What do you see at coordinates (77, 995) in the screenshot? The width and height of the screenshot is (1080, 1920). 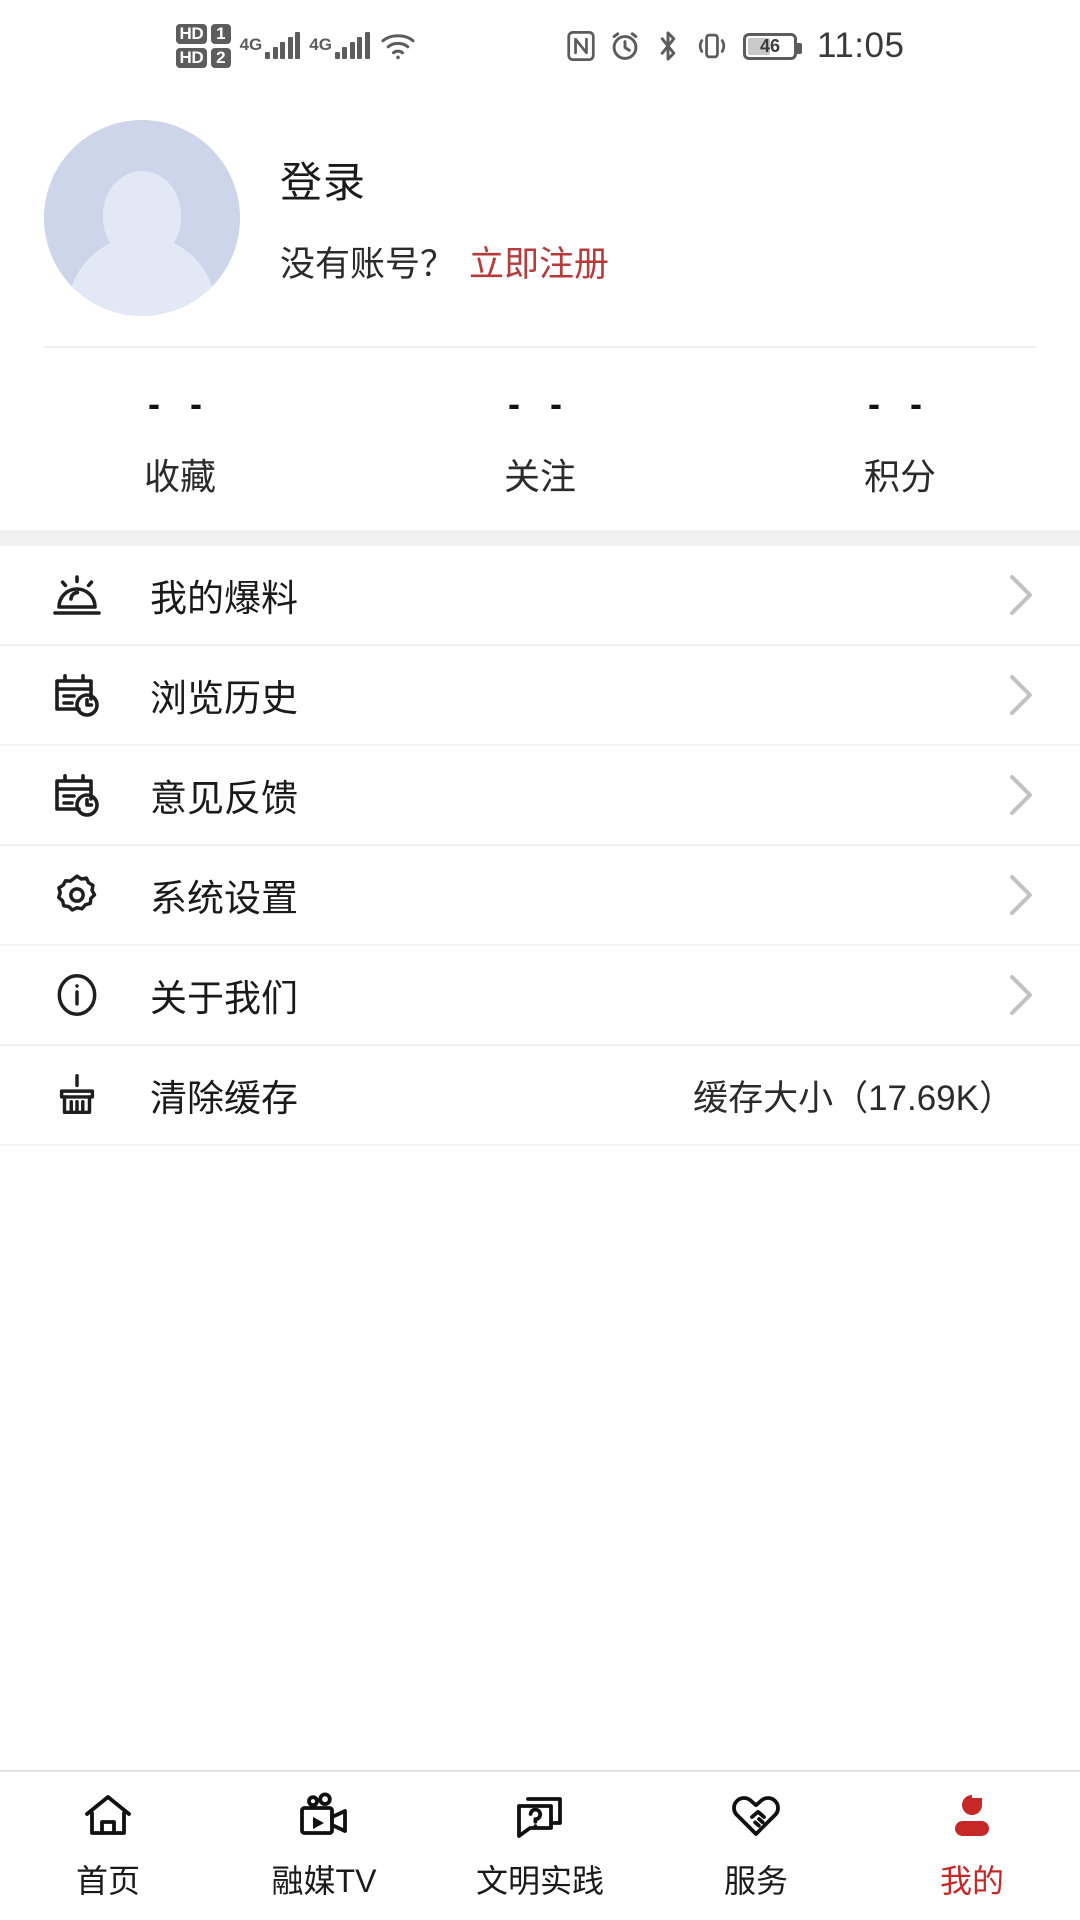 I see `info-circle-icon` at bounding box center [77, 995].